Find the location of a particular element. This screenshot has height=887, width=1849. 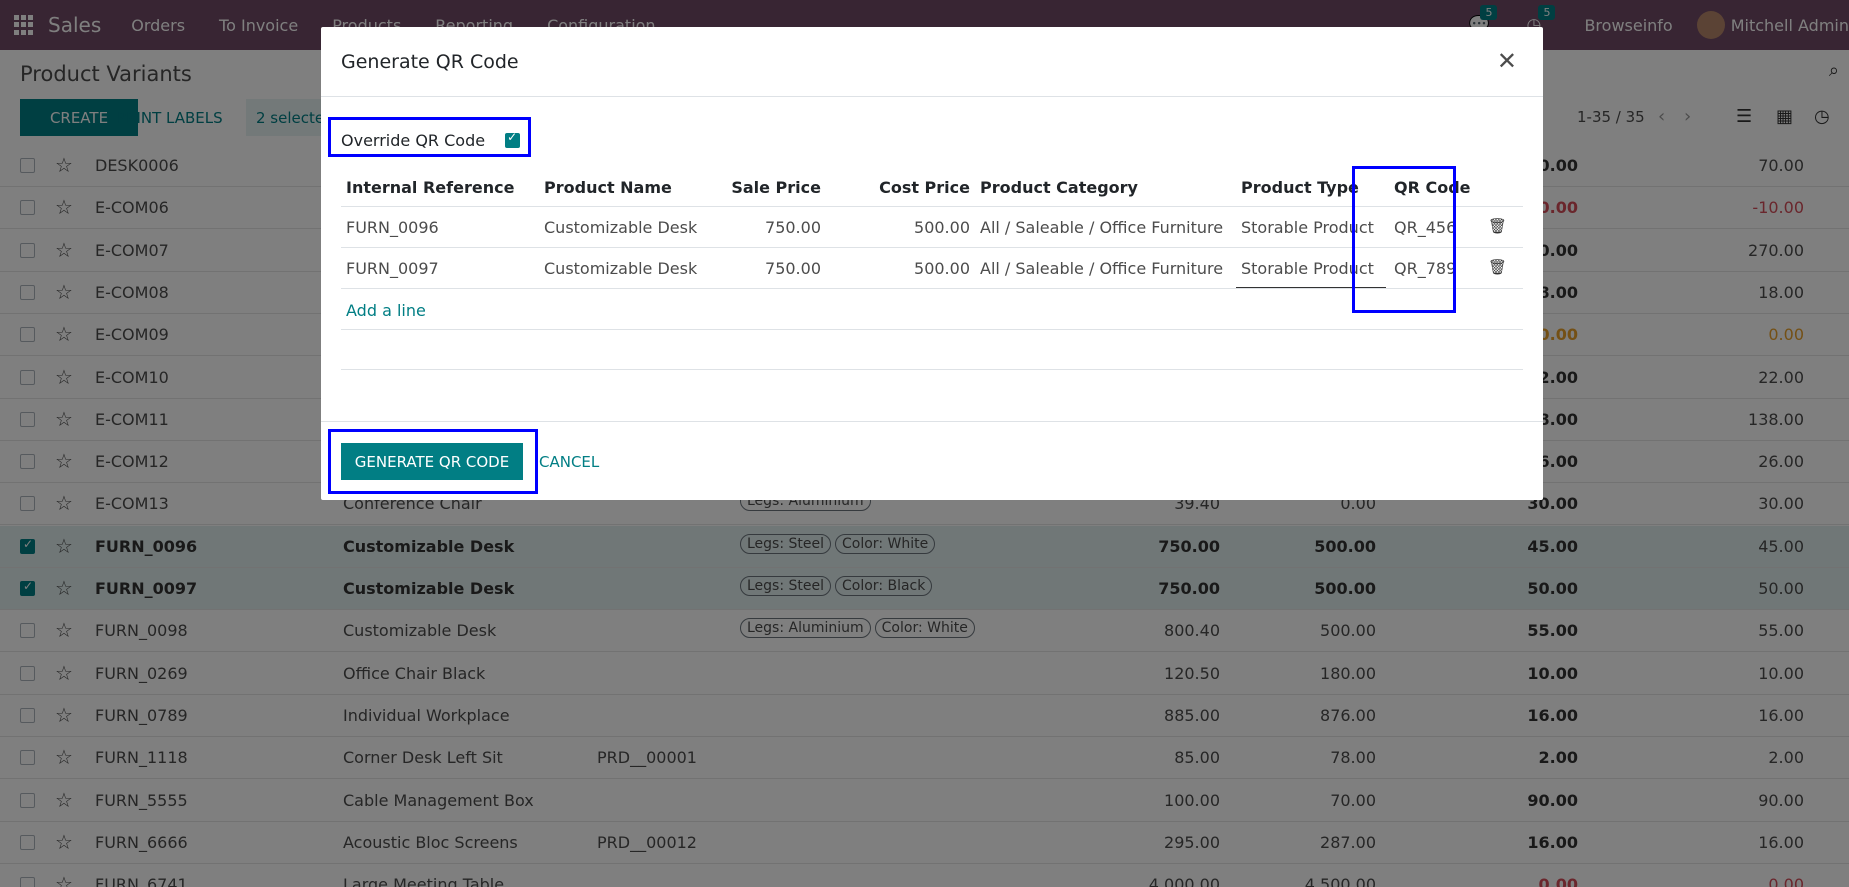

cancel-button: CANCEL is located at coordinates (569, 461).